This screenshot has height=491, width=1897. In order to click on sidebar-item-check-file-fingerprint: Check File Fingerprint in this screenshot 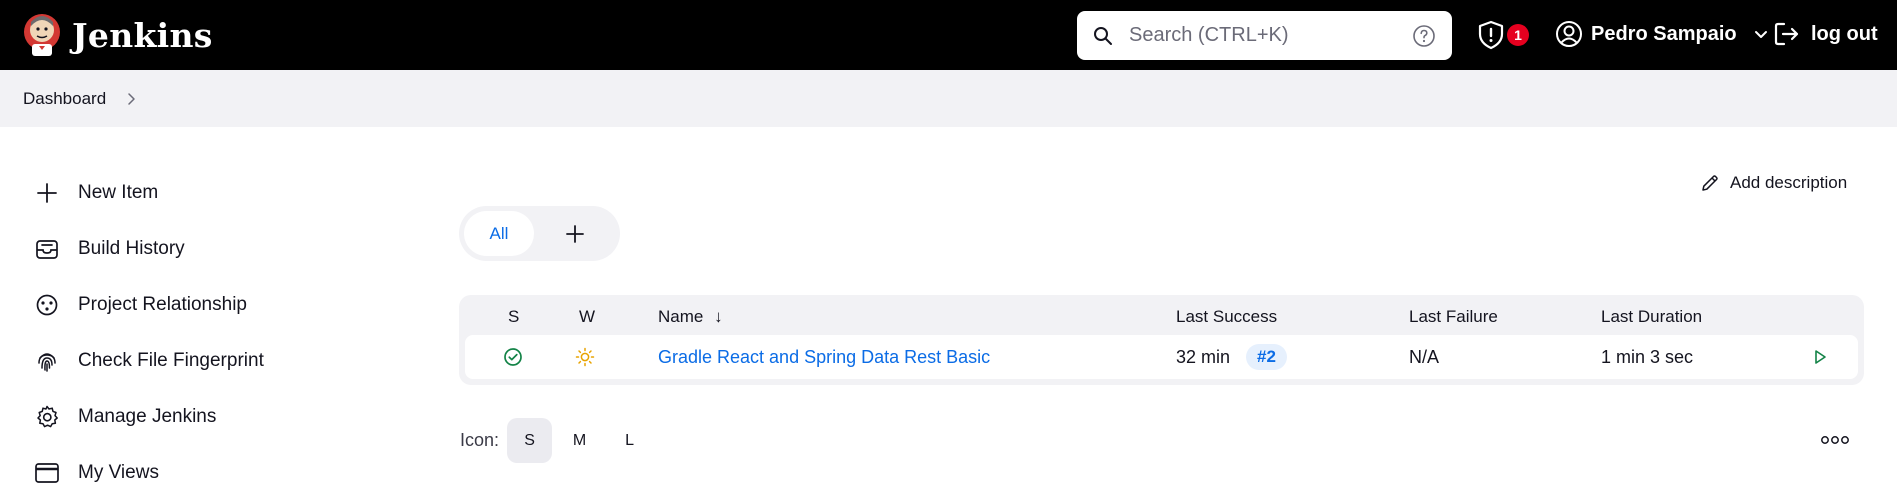, I will do `click(214, 361)`.